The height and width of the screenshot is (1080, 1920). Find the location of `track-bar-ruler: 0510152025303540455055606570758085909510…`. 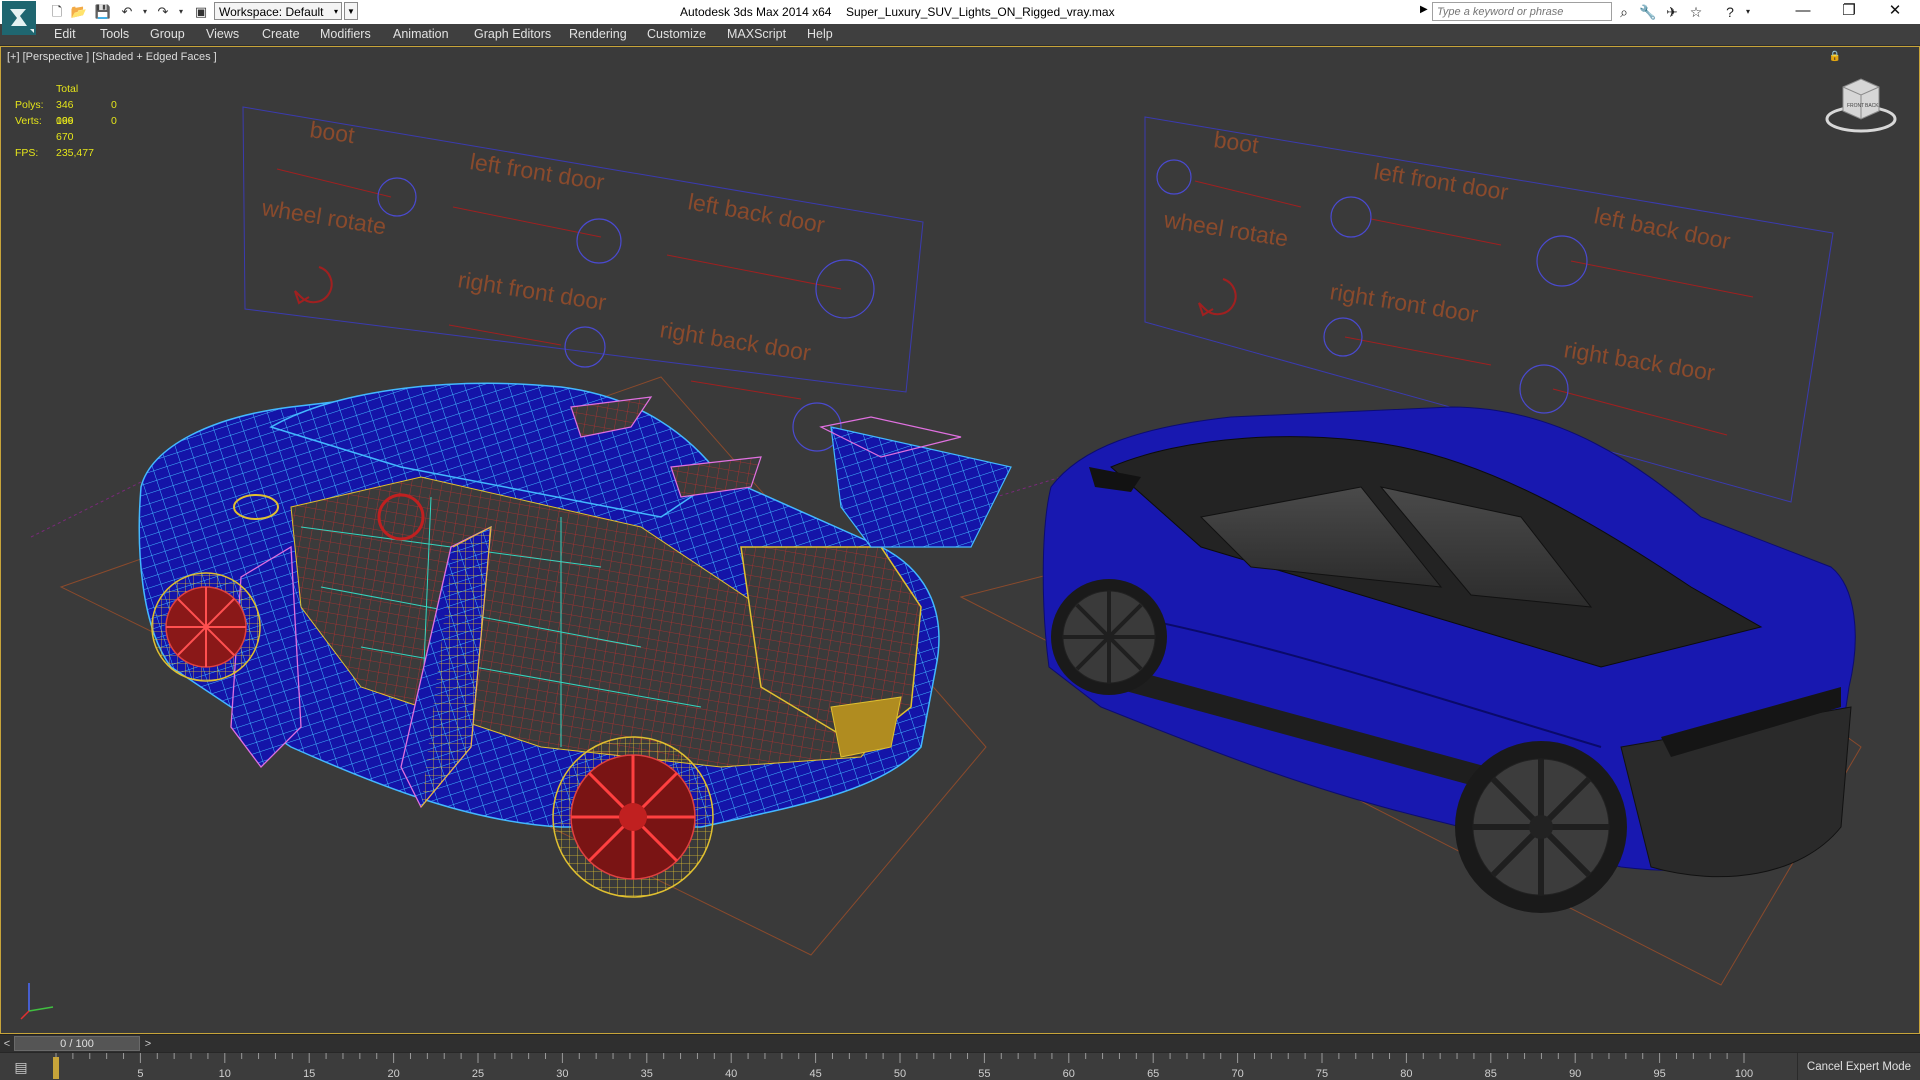

track-bar-ruler: 0510152025303540455055606570758085909510… is located at coordinates (899, 1066).